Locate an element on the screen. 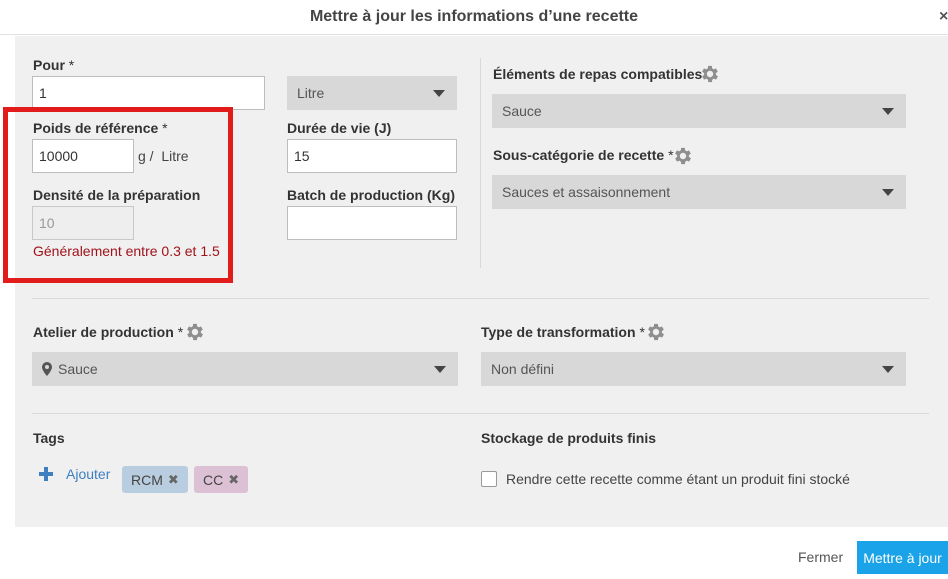 The width and height of the screenshot is (948, 579). poids-reference-unit: g / Litre is located at coordinates (163, 156).